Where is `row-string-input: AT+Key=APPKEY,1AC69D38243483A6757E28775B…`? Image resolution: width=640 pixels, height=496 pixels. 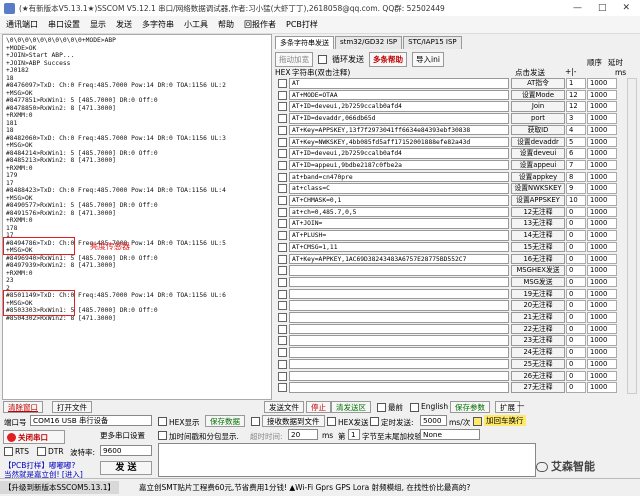
row-string-input: AT+Key=APPKEY,1AC69D38243483A6757E28775B… is located at coordinates (399, 258).